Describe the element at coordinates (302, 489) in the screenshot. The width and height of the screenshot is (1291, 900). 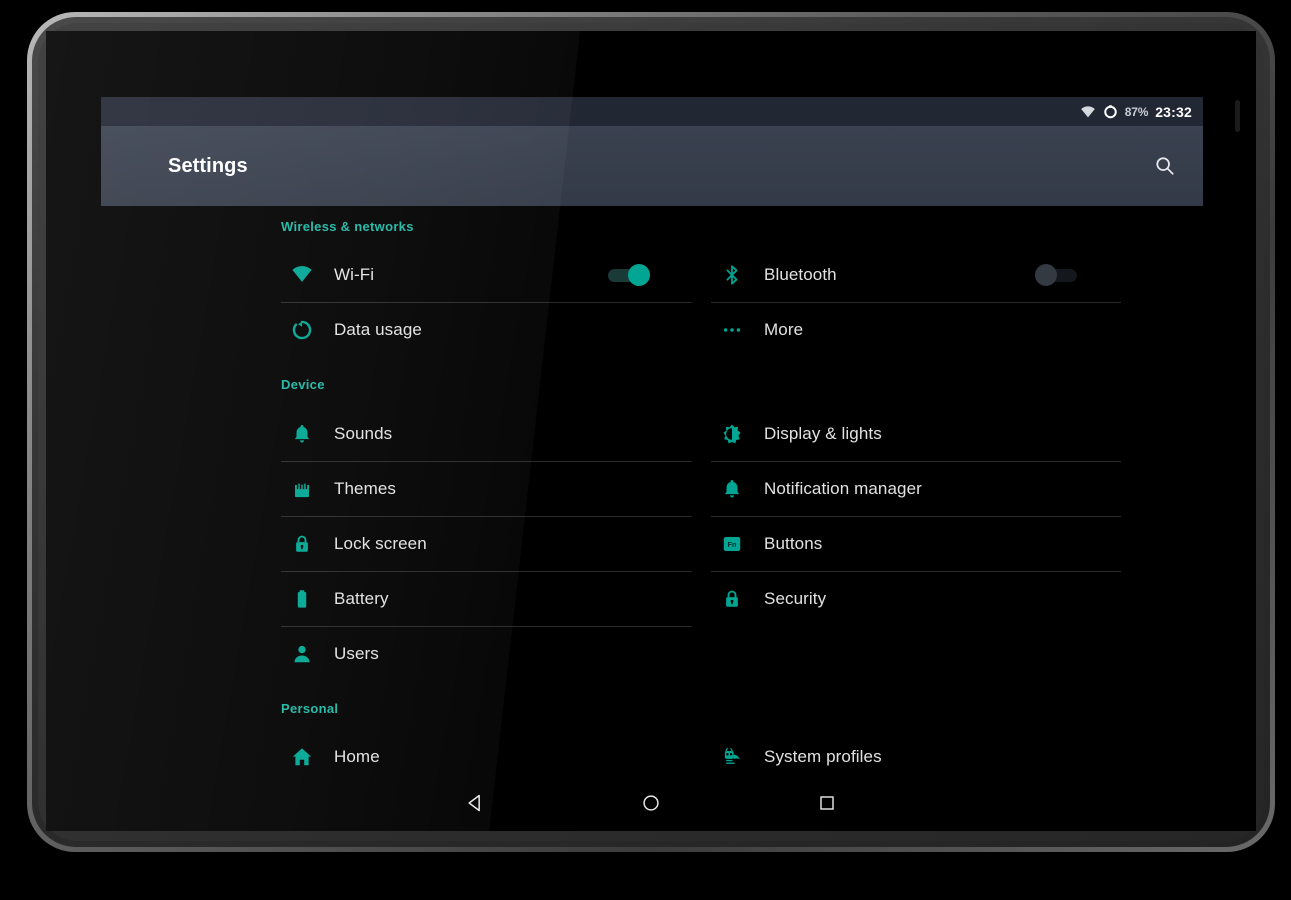
I see `themes-icon` at that location.